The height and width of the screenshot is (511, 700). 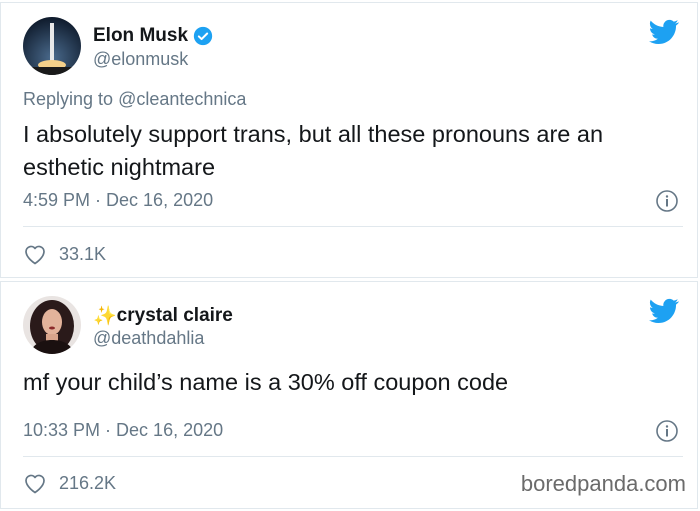 I want to click on sparkles-icon: ✨, so click(x=105, y=316).